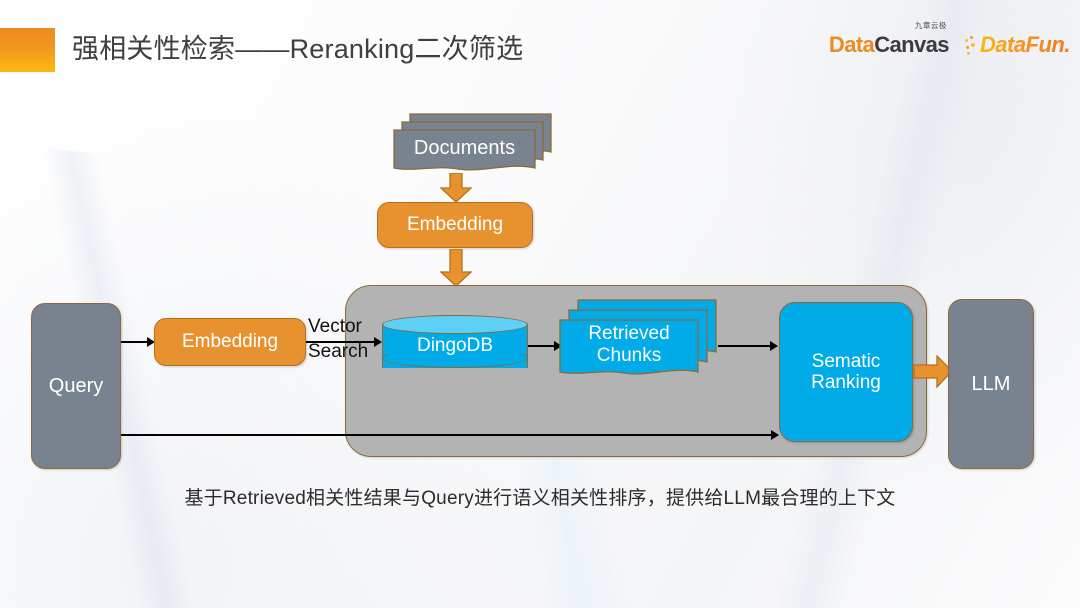 This screenshot has width=1080, height=608. What do you see at coordinates (378, 342) in the screenshot?
I see `edge-embedding-to-dingodb-arrowhead` at bounding box center [378, 342].